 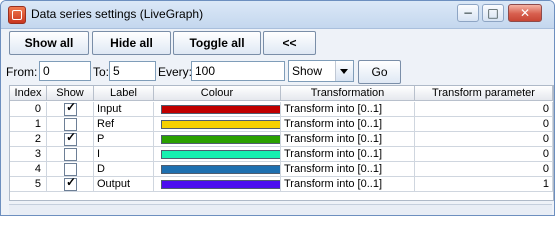 I want to click on close-icon: ✕, so click(x=525, y=13).